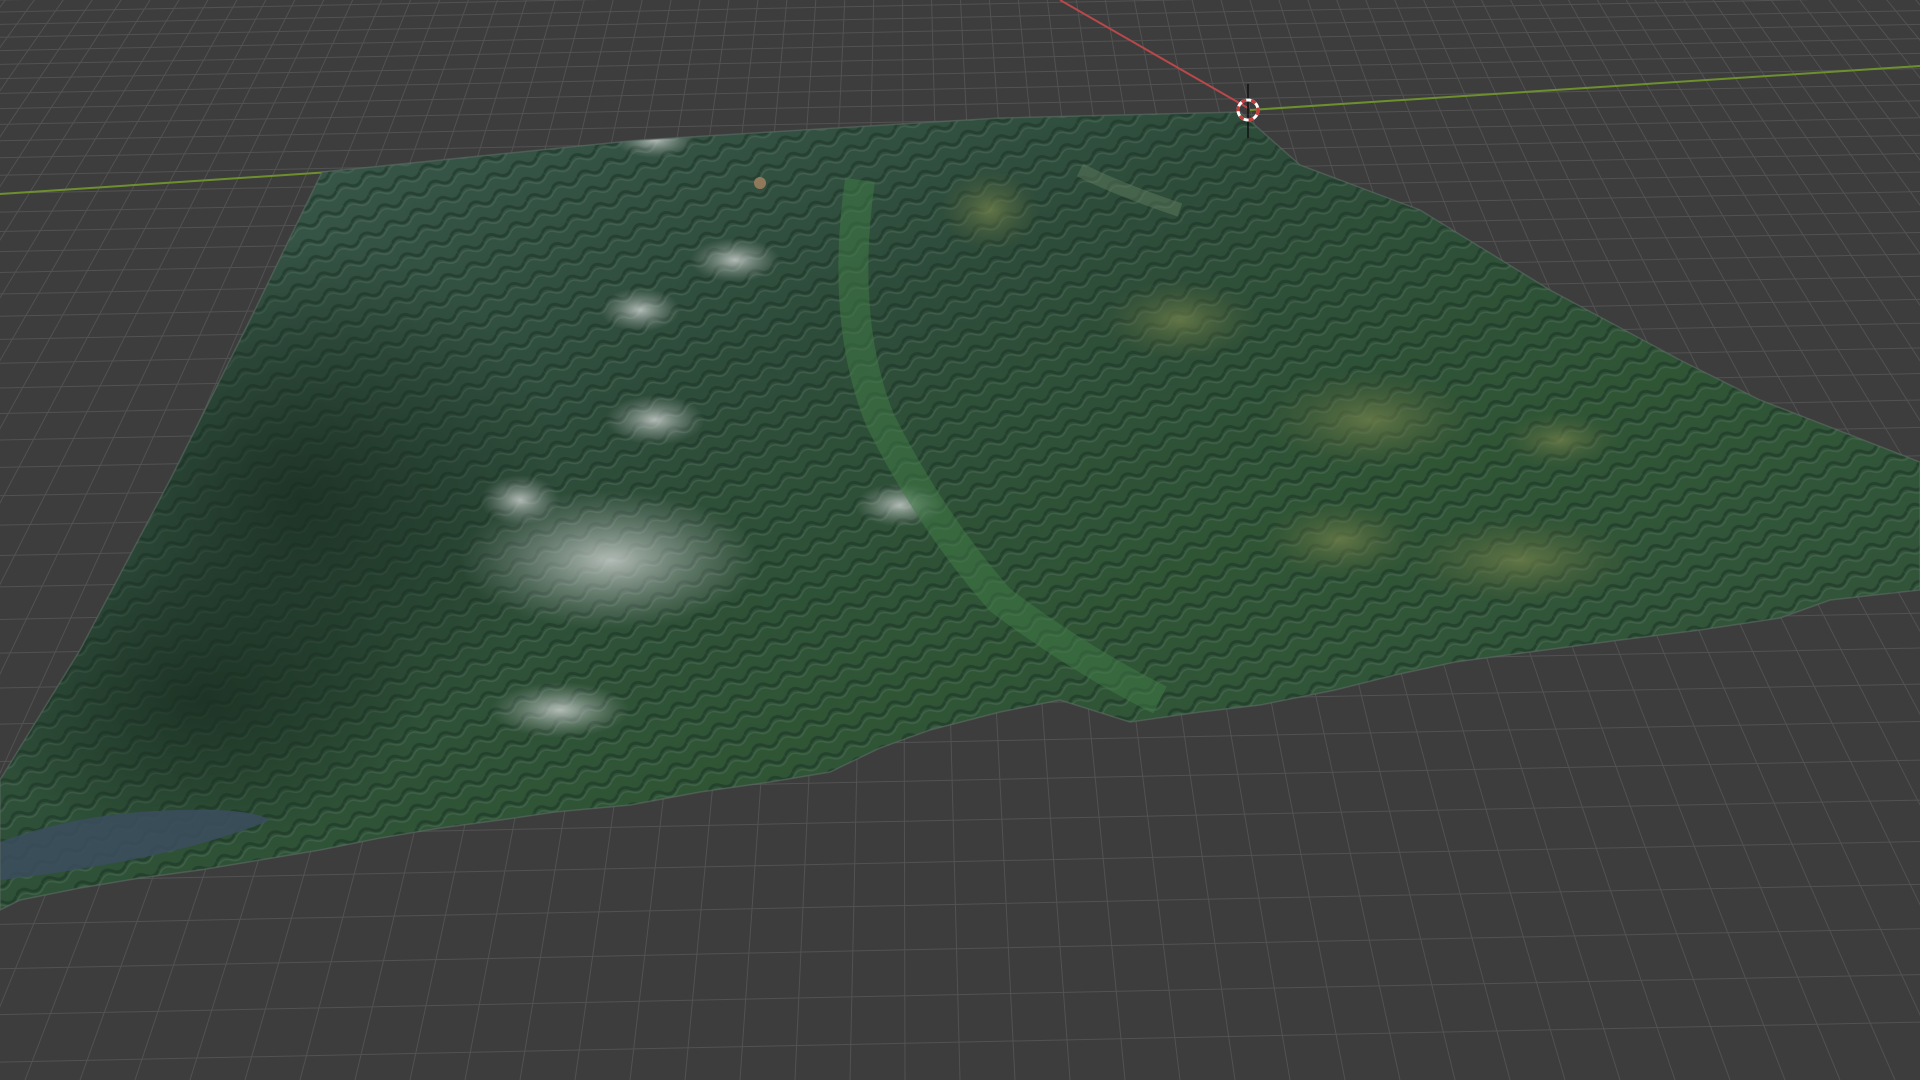 The image size is (1920, 1080). Describe the element at coordinates (1154, 54) in the screenshot. I see `x-axis-line` at that location.